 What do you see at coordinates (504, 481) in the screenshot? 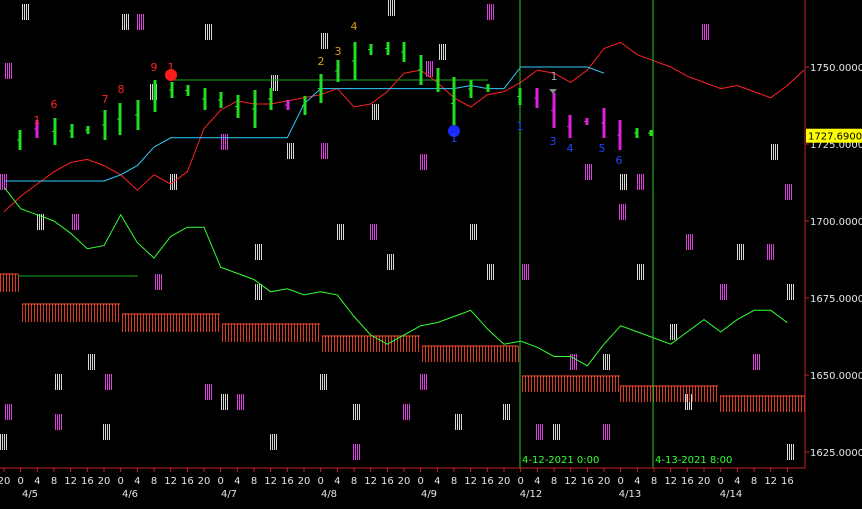
I see `x-hour-label-31: 20` at bounding box center [504, 481].